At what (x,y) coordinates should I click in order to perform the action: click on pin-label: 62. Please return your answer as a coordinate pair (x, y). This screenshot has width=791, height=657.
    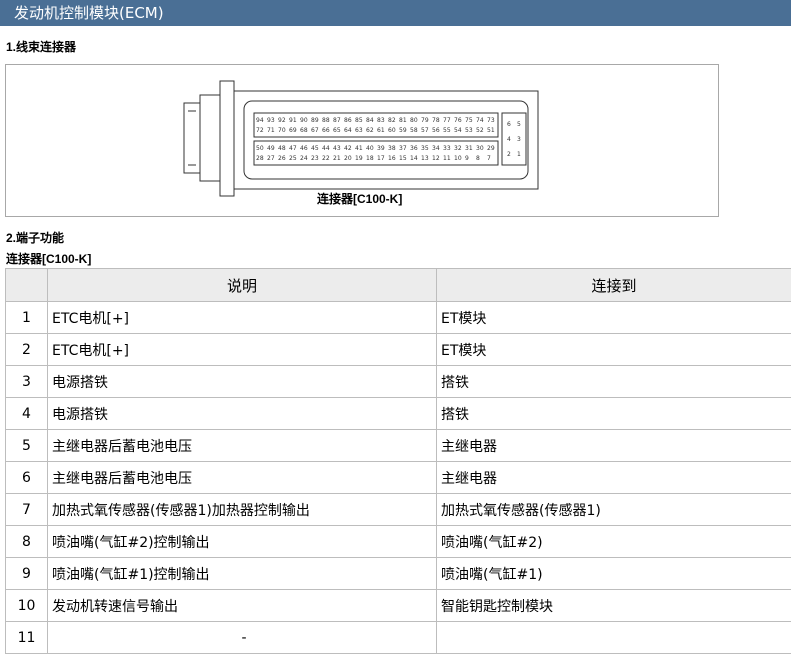
    Looking at the image, I should click on (370, 130).